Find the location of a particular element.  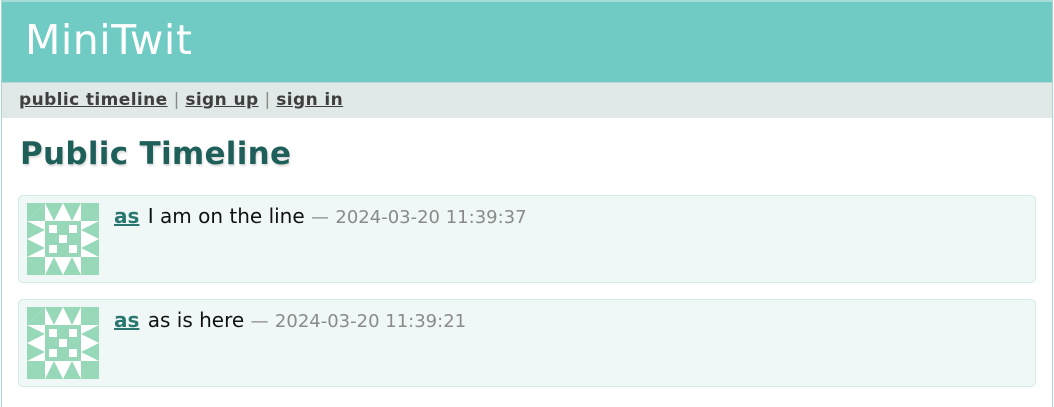

message-text: I am on the line is located at coordinates (226, 216).